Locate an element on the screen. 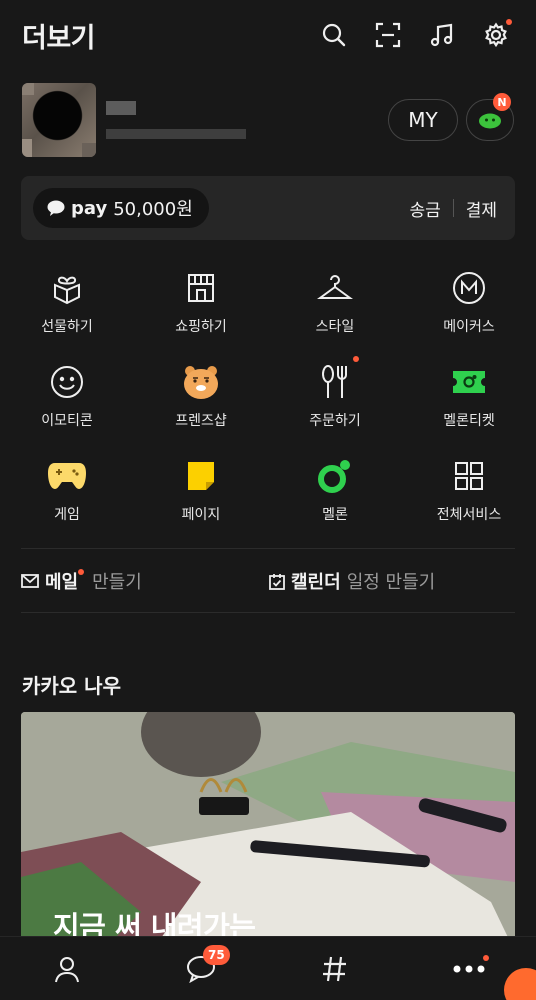 This screenshot has height=1000, width=536. service-melon: 멜론 is located at coordinates (335, 497).